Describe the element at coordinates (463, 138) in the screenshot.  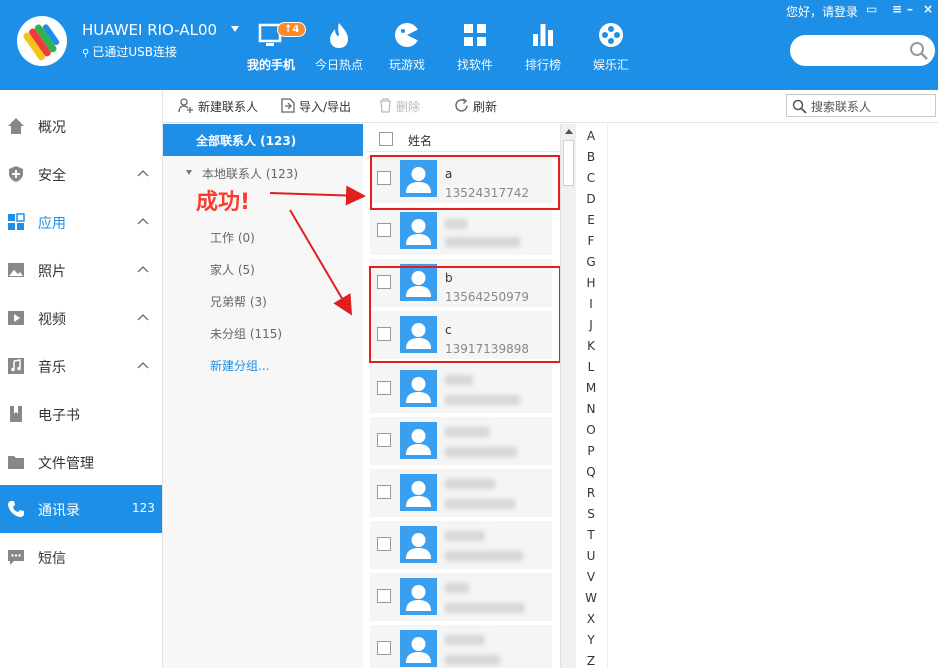
I see `contact-list-header: 姓名` at that location.